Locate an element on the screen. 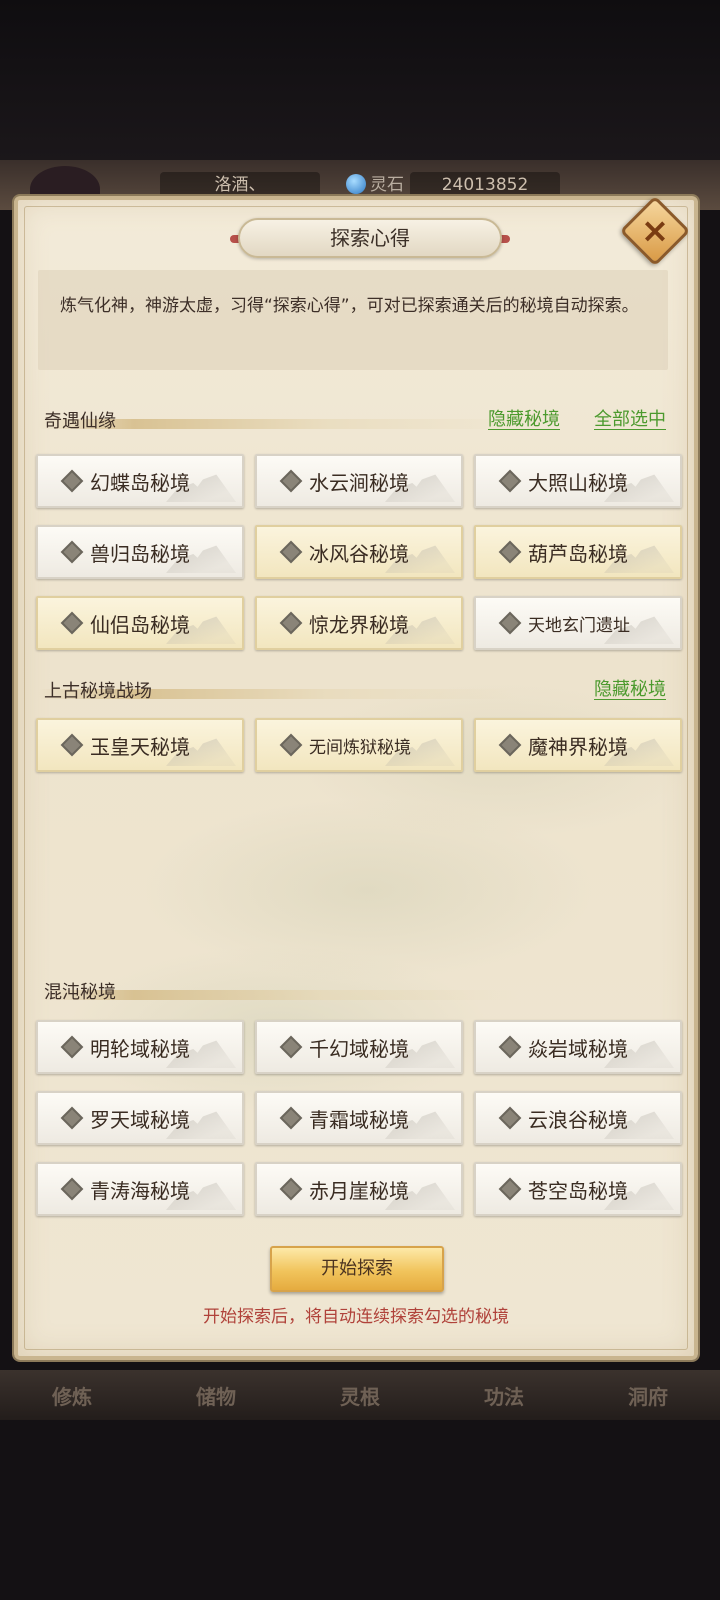 The height and width of the screenshot is (1600, 720). realm-card-huandie: 幻蝶岛秘境 is located at coordinates (140, 481).